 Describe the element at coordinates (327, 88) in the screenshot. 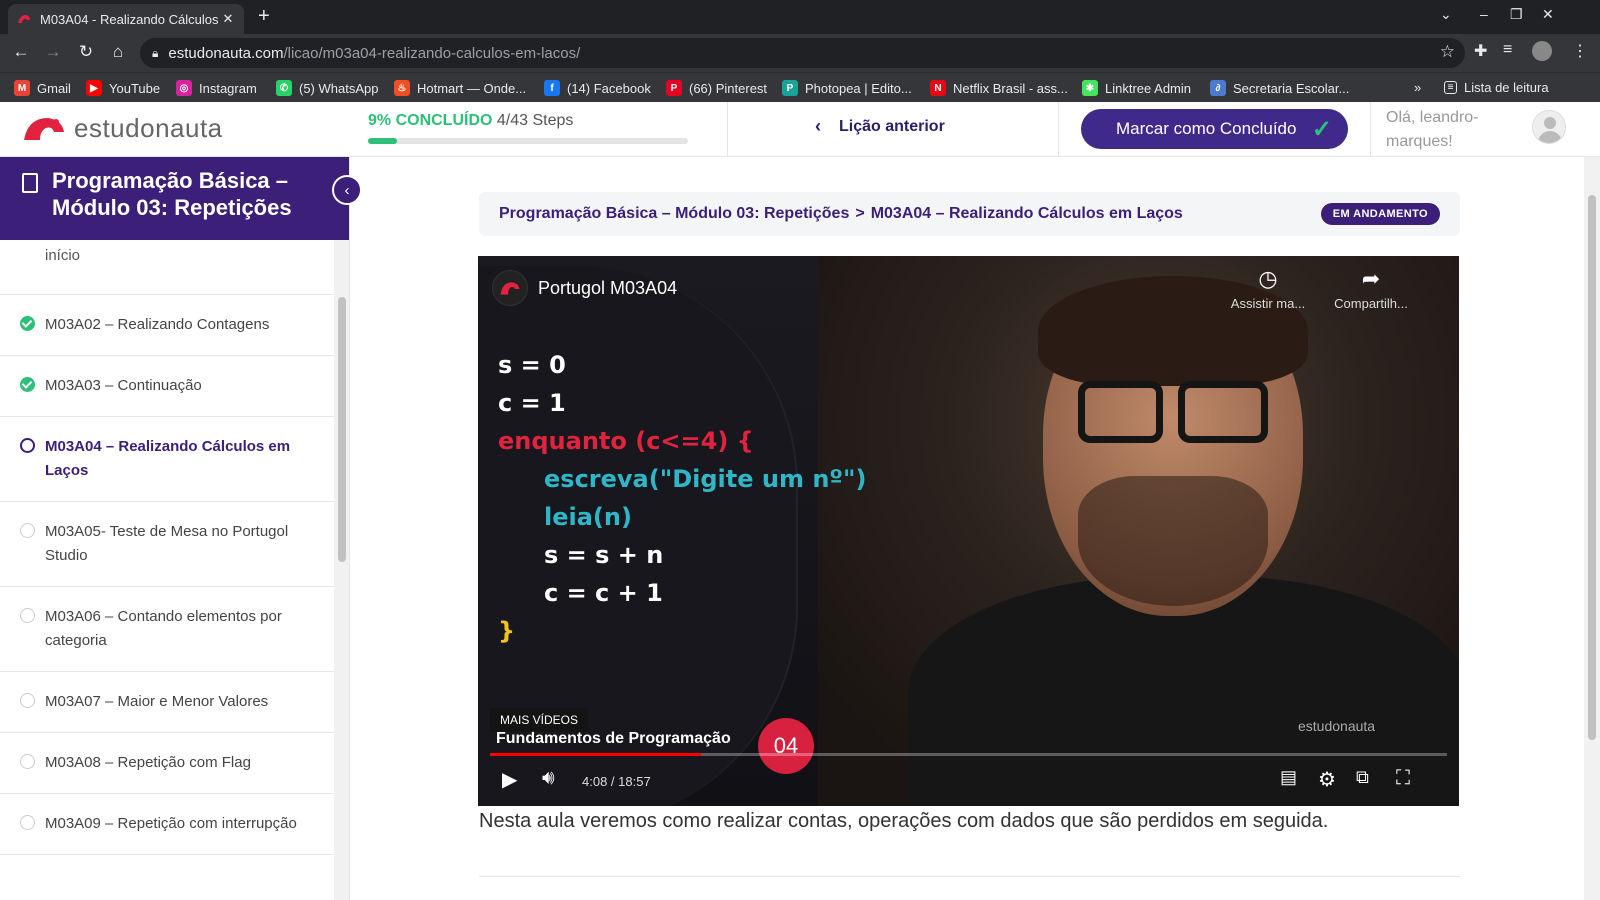

I see `bookmark-item: ✆ (5) WhatsApp` at that location.